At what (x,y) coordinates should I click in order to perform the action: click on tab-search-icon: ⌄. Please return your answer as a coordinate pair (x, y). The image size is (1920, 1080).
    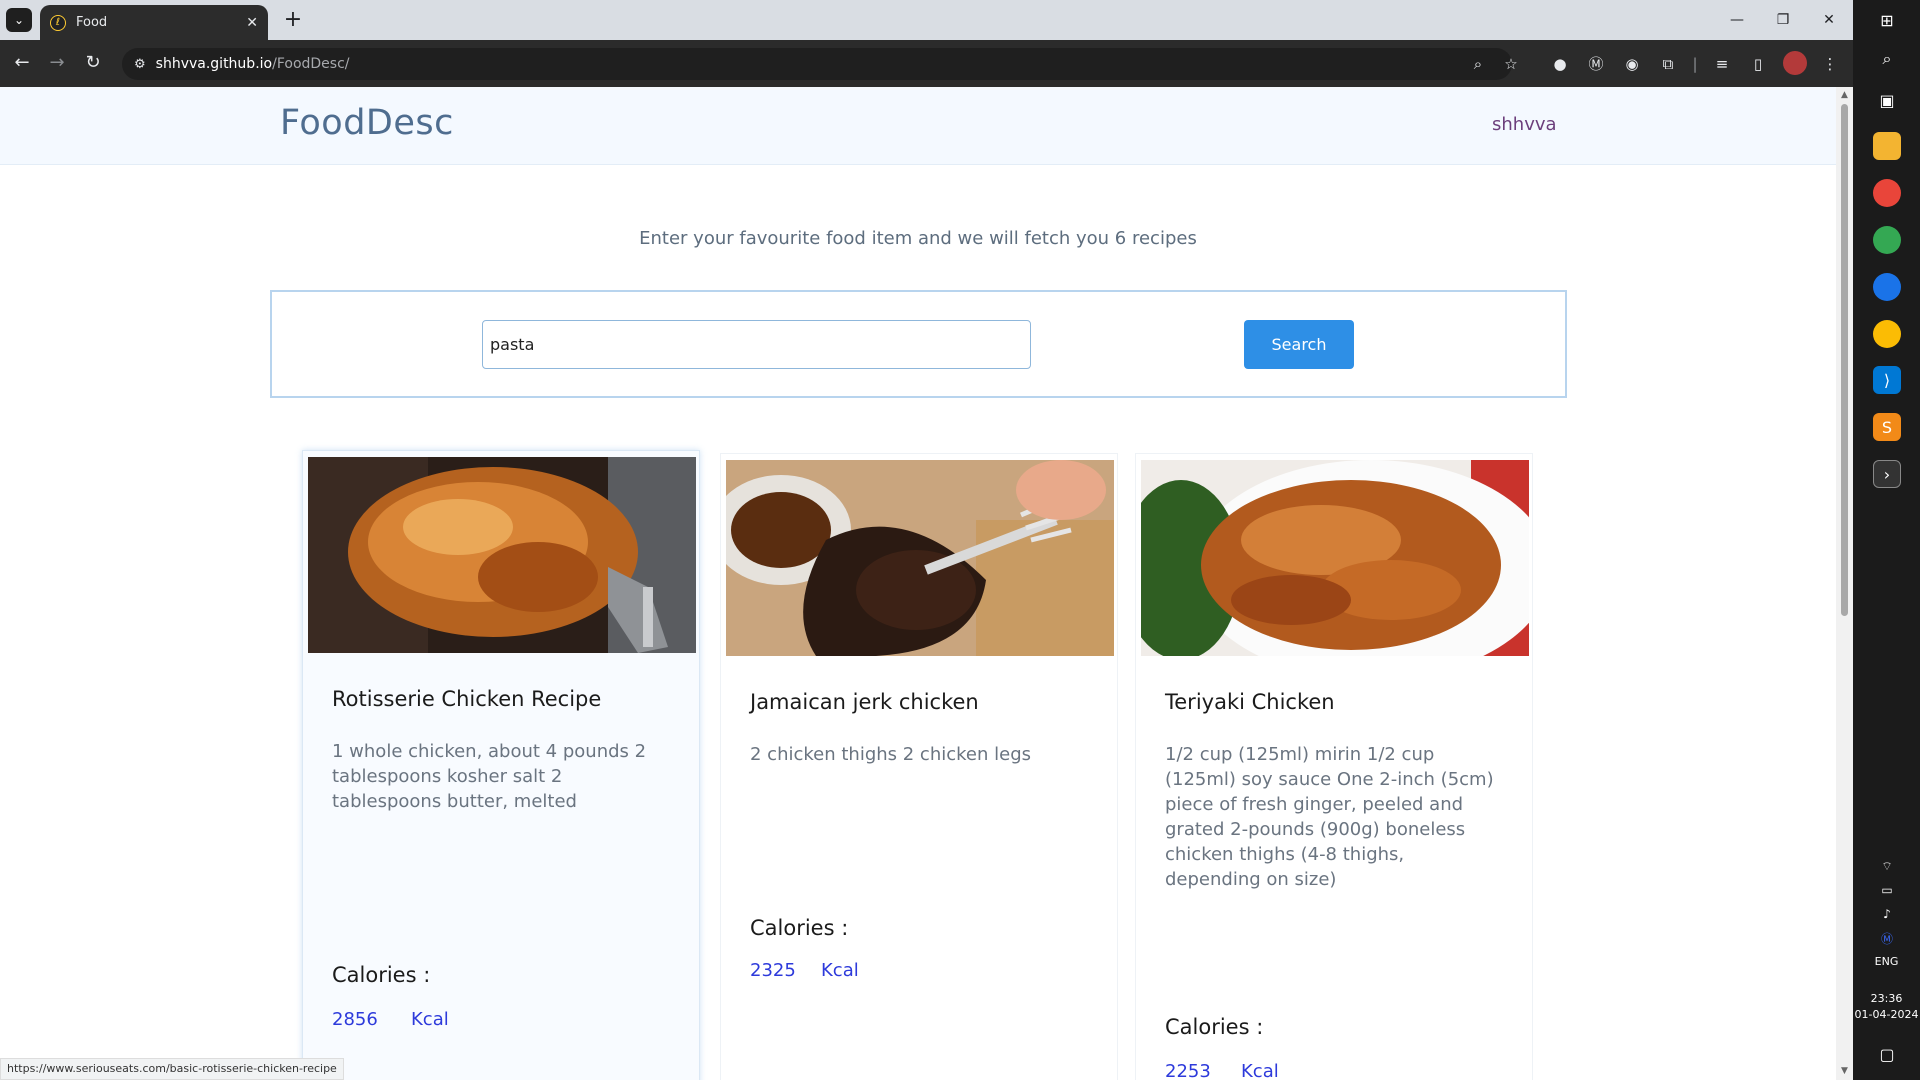
    Looking at the image, I should click on (19, 20).